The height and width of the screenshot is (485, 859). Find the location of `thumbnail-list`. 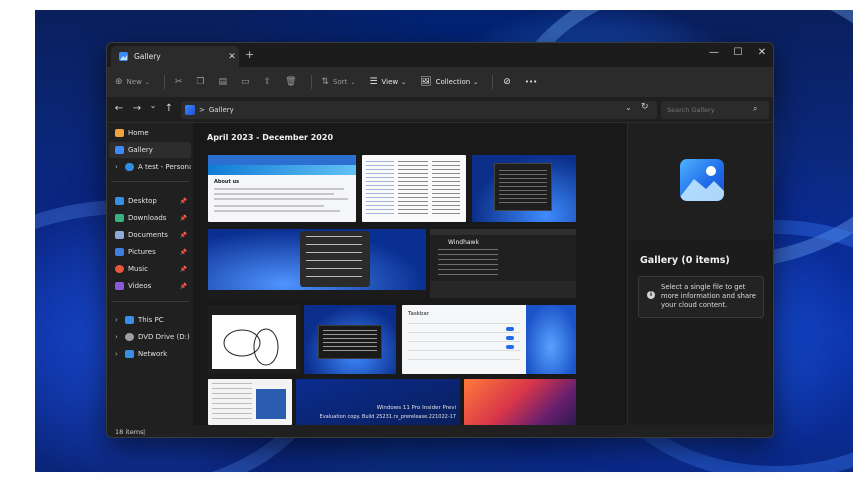

thumbnail-list is located at coordinates (523, 188).